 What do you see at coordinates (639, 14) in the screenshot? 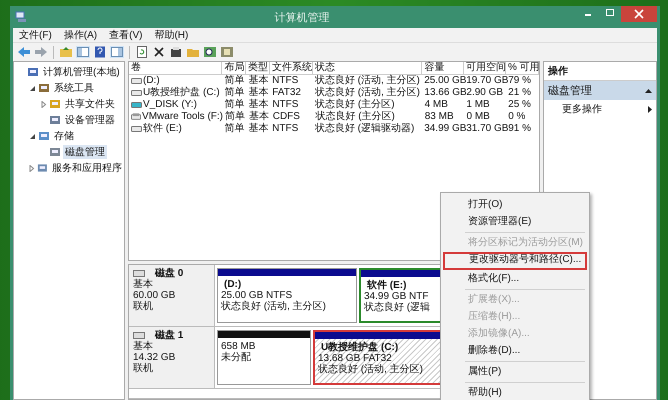
I see `close-button` at bounding box center [639, 14].